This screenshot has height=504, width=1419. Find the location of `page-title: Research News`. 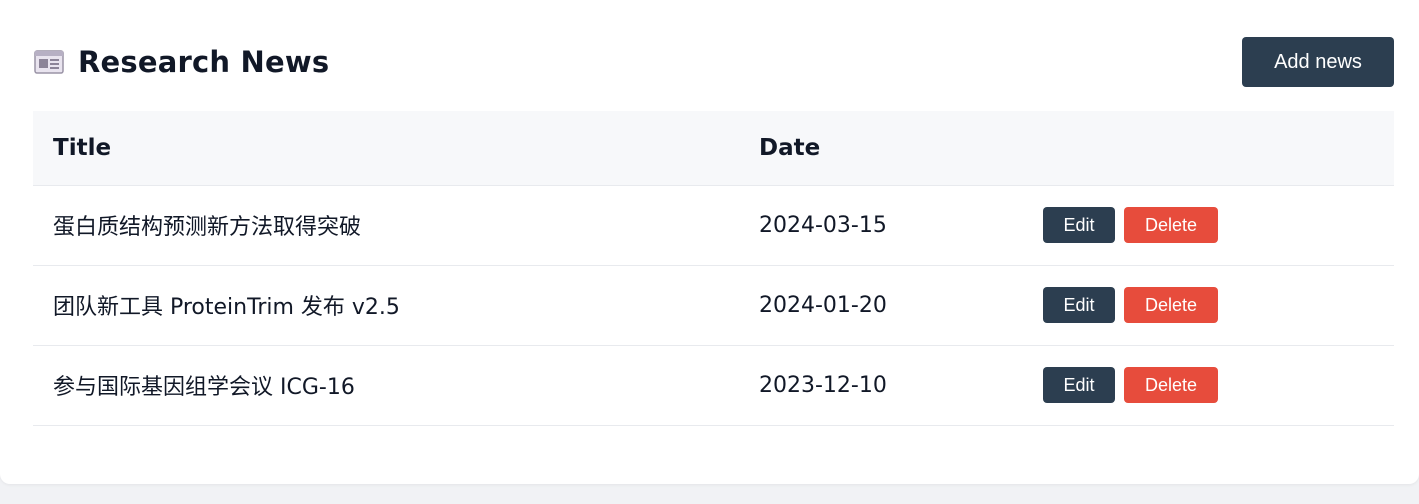

page-title: Research News is located at coordinates (204, 62).